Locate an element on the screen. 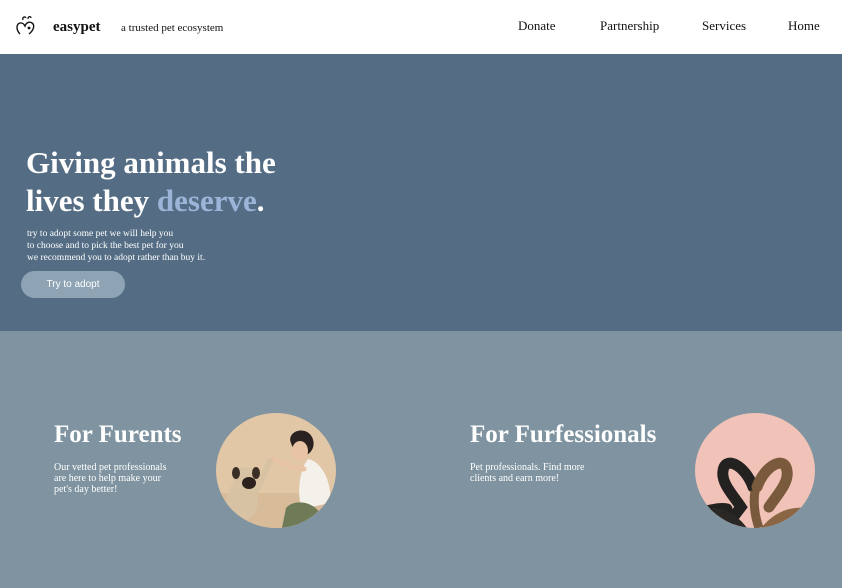 The image size is (842, 588). feature-description-line: clients and earn more! is located at coordinates (515, 478).